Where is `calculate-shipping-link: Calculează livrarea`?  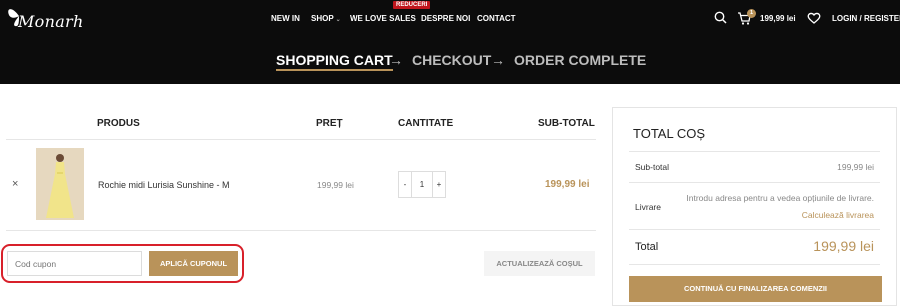 calculate-shipping-link: Calculează livrarea is located at coordinates (838, 215).